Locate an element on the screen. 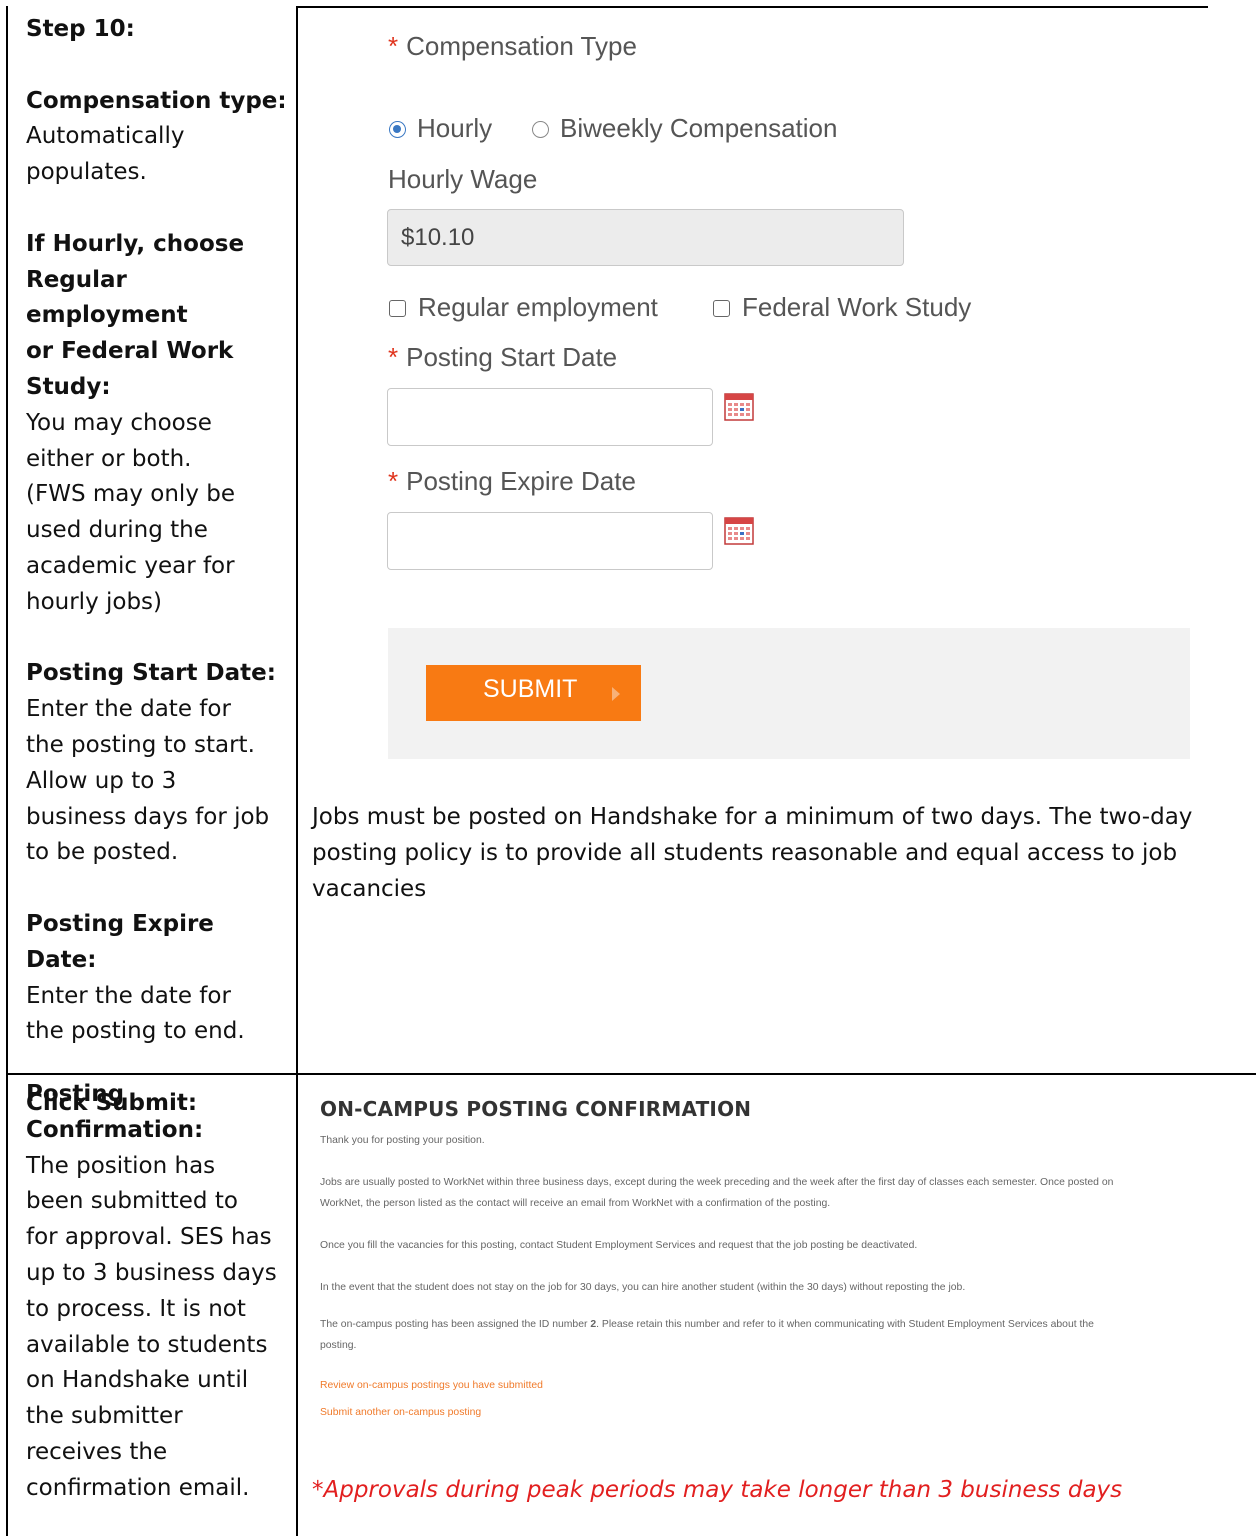 This screenshot has width=1256, height=1536. table-left-border is located at coordinates (7, 771).